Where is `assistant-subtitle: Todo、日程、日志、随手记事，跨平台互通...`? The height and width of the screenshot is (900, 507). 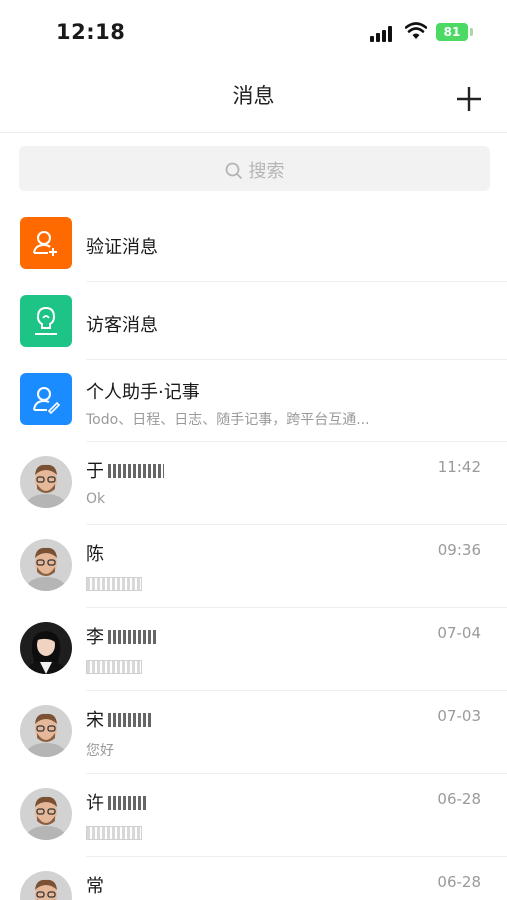
assistant-subtitle: Todo、日程、日志、随手记事，跨平台互通... is located at coordinates (228, 420).